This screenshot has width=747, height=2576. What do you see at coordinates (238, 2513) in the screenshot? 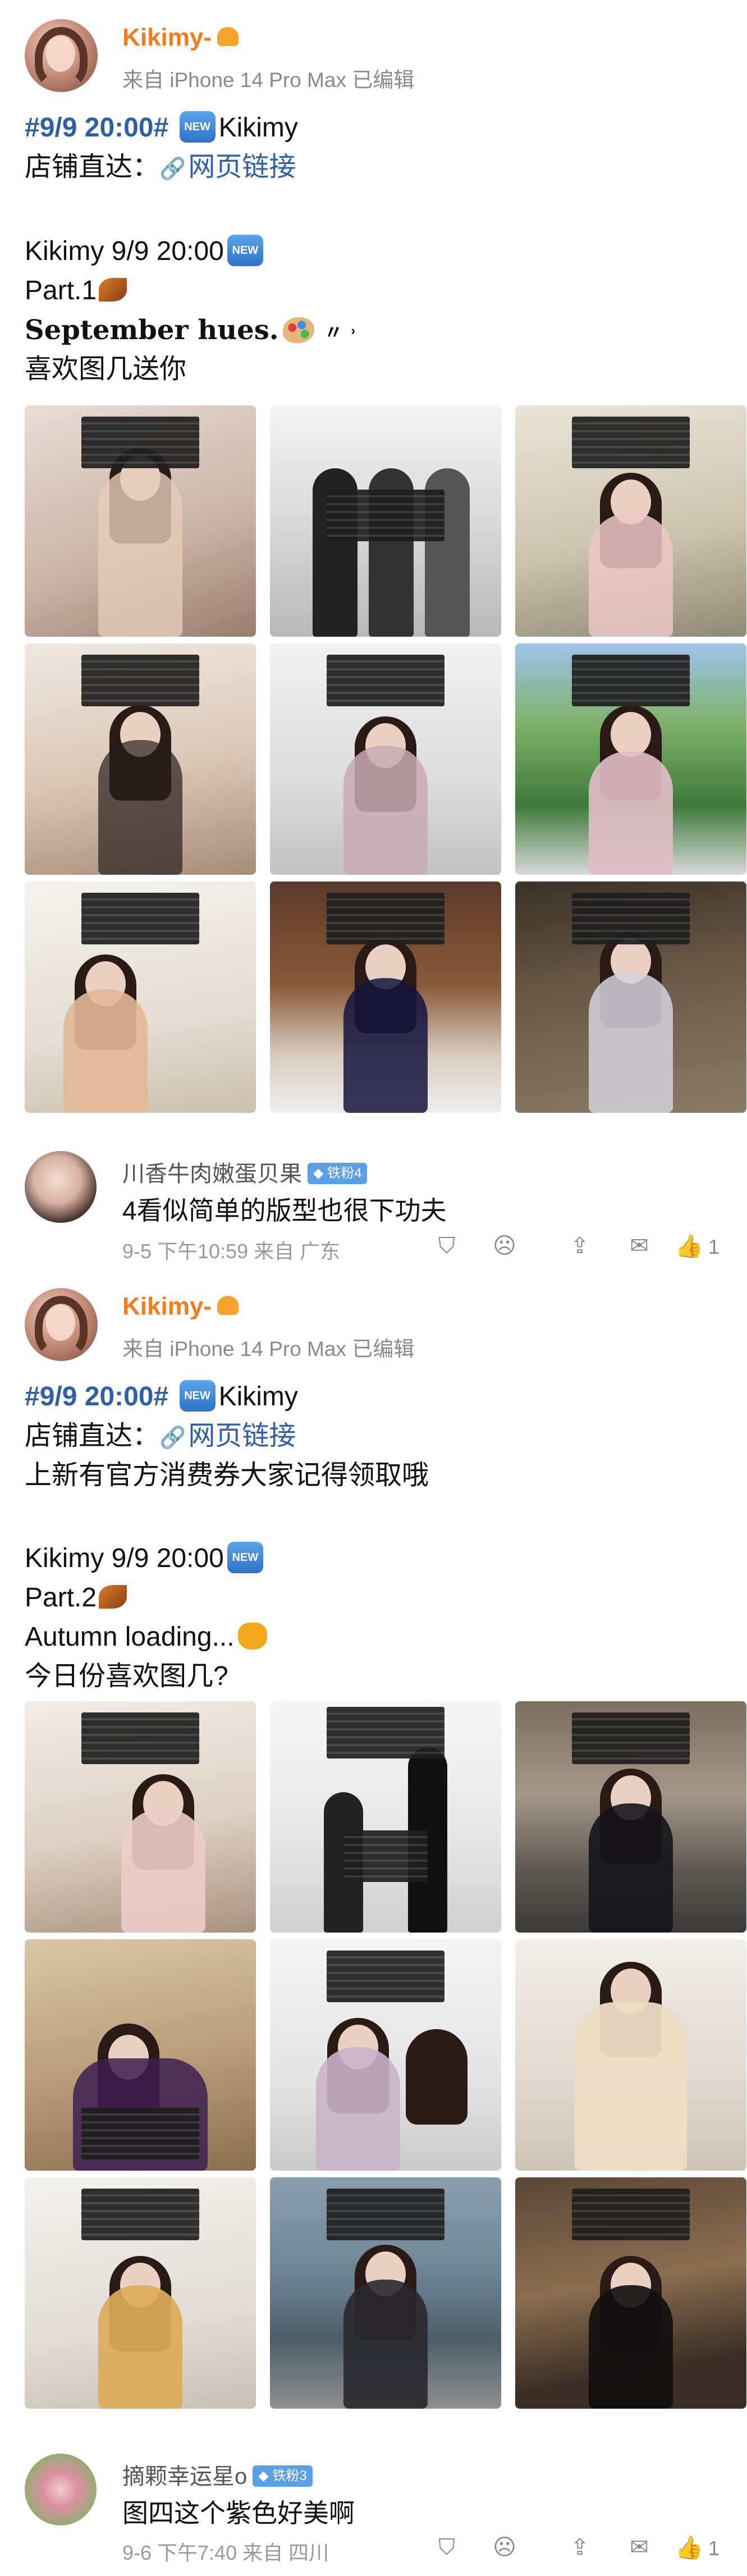
I see `comment-text: 图四这个紫色好美啊` at bounding box center [238, 2513].